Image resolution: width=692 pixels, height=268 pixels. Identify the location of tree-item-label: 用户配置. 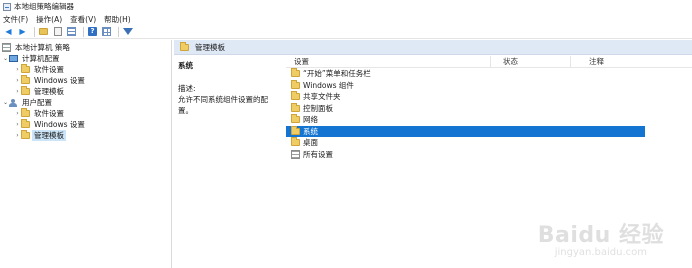
(37, 102).